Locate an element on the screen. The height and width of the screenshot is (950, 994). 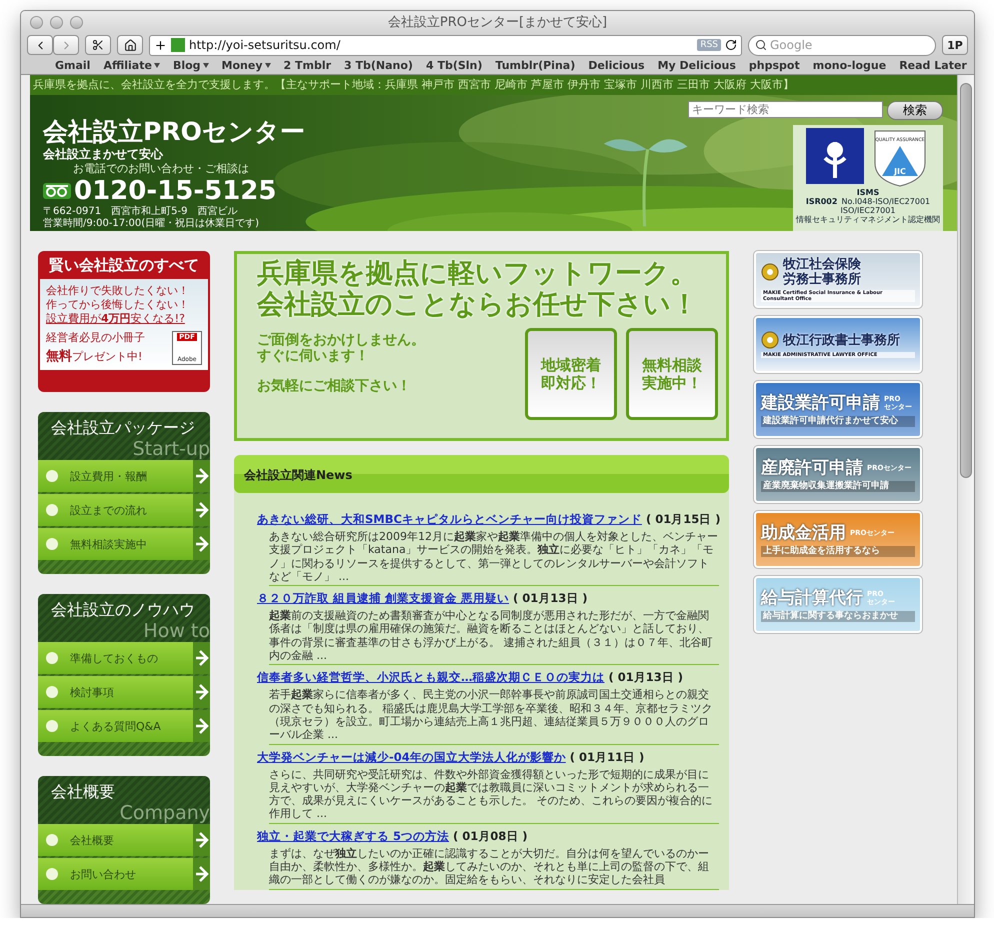
banner-title: 給与計算代行 is located at coordinates (812, 598).